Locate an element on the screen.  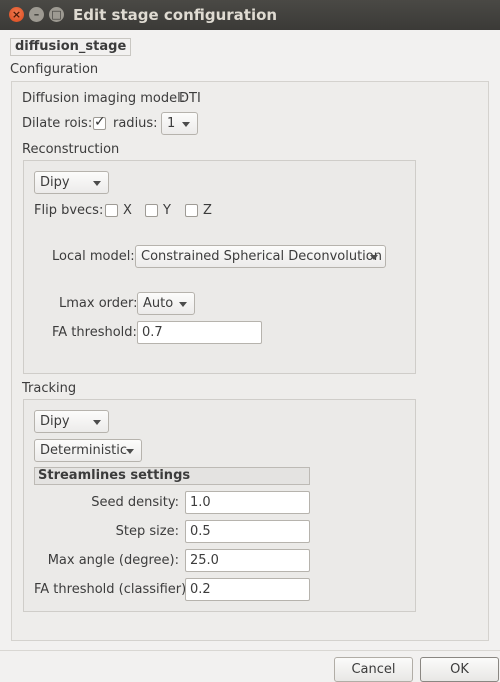
cancel-button: Cancel is located at coordinates (373, 669).